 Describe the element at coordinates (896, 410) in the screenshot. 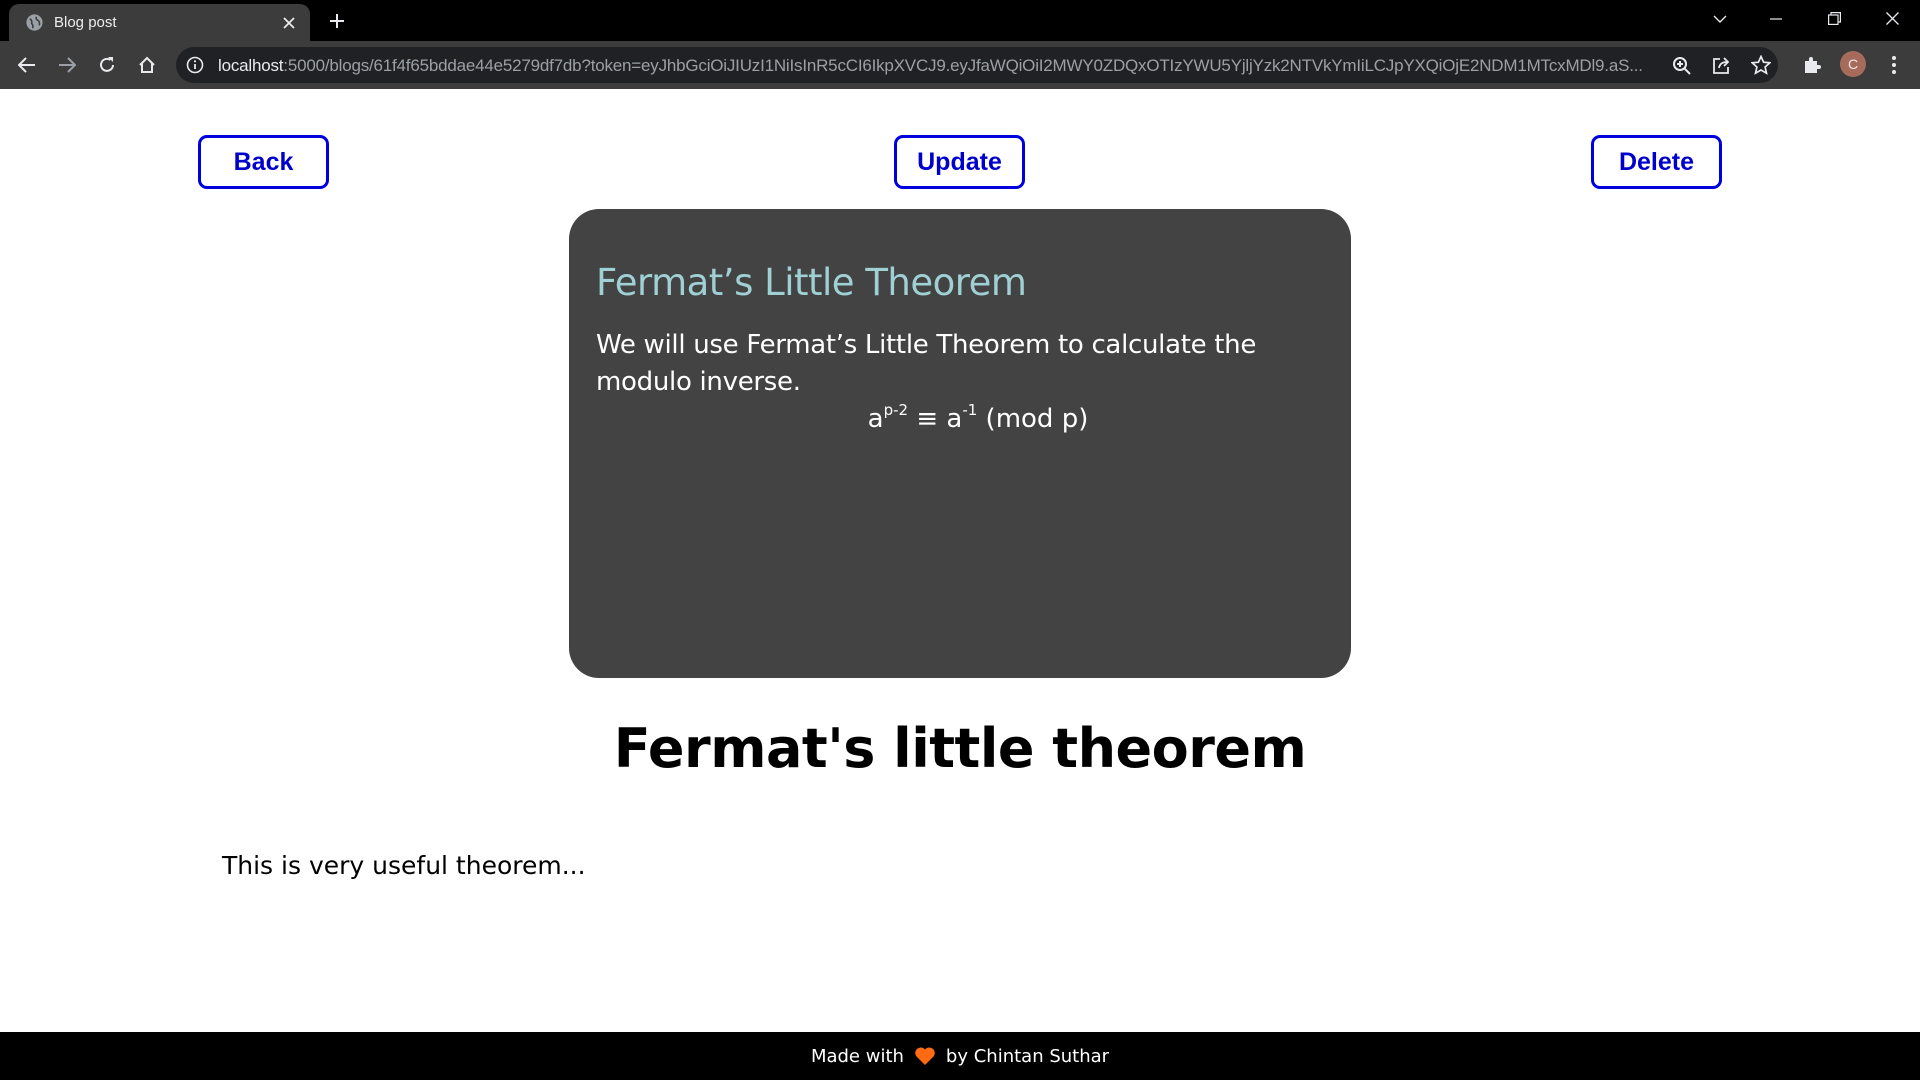

I see `formula-exp1: p-2` at that location.